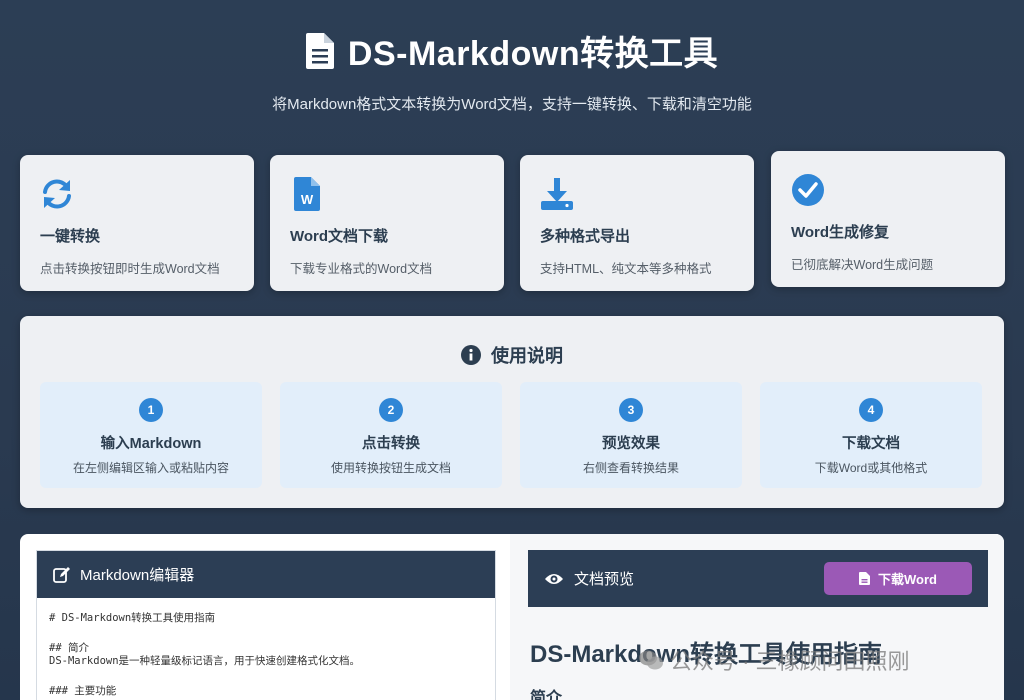 The width and height of the screenshot is (1024, 700). Describe the element at coordinates (888, 219) in the screenshot. I see `feature-card-word-fix: Word生成修复 已彻底解决Word生成问题` at that location.